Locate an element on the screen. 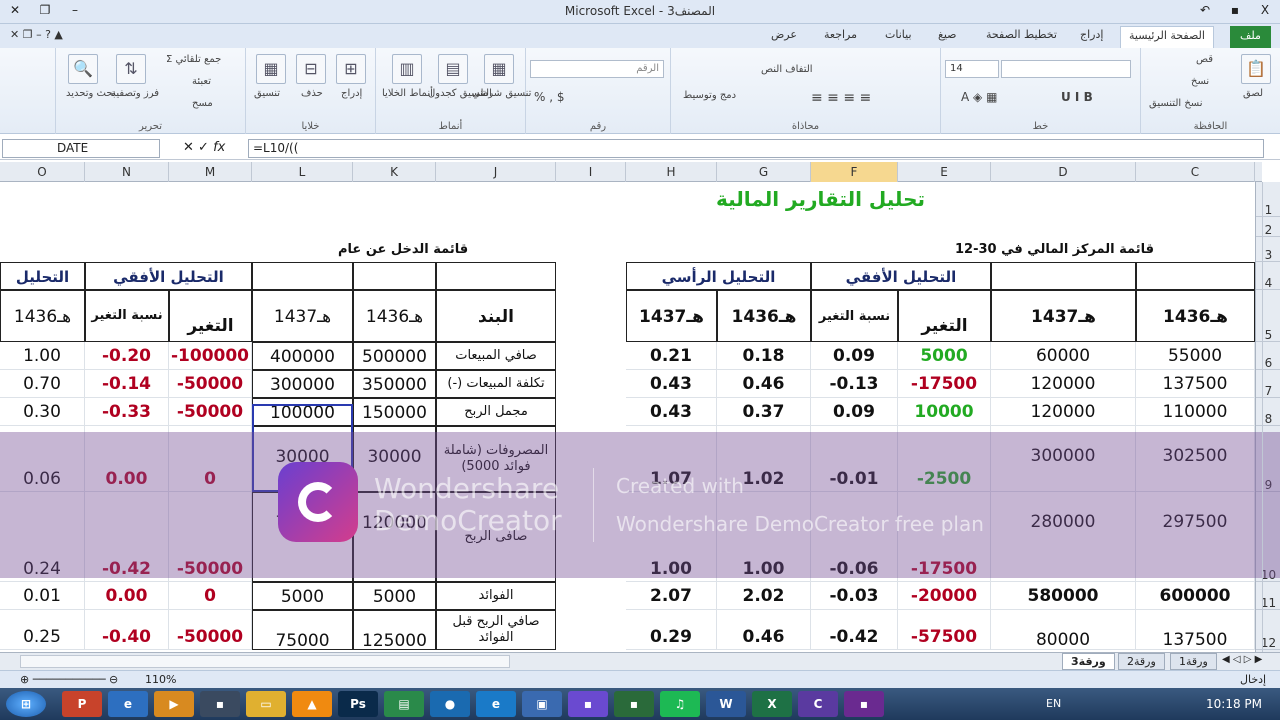 The image size is (1280, 720). start-button-icon: ⊞ is located at coordinates (26, 704).